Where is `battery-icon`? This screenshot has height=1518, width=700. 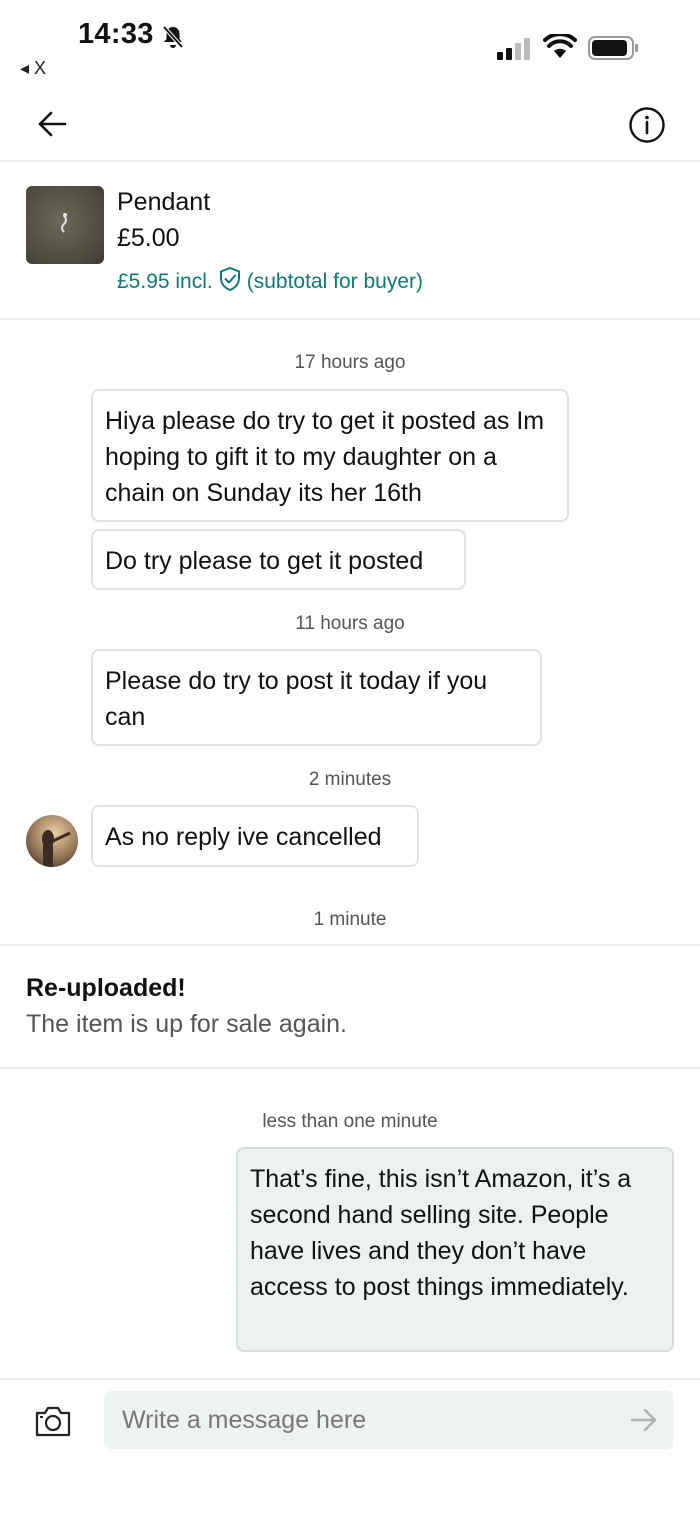
battery-icon is located at coordinates (614, 50).